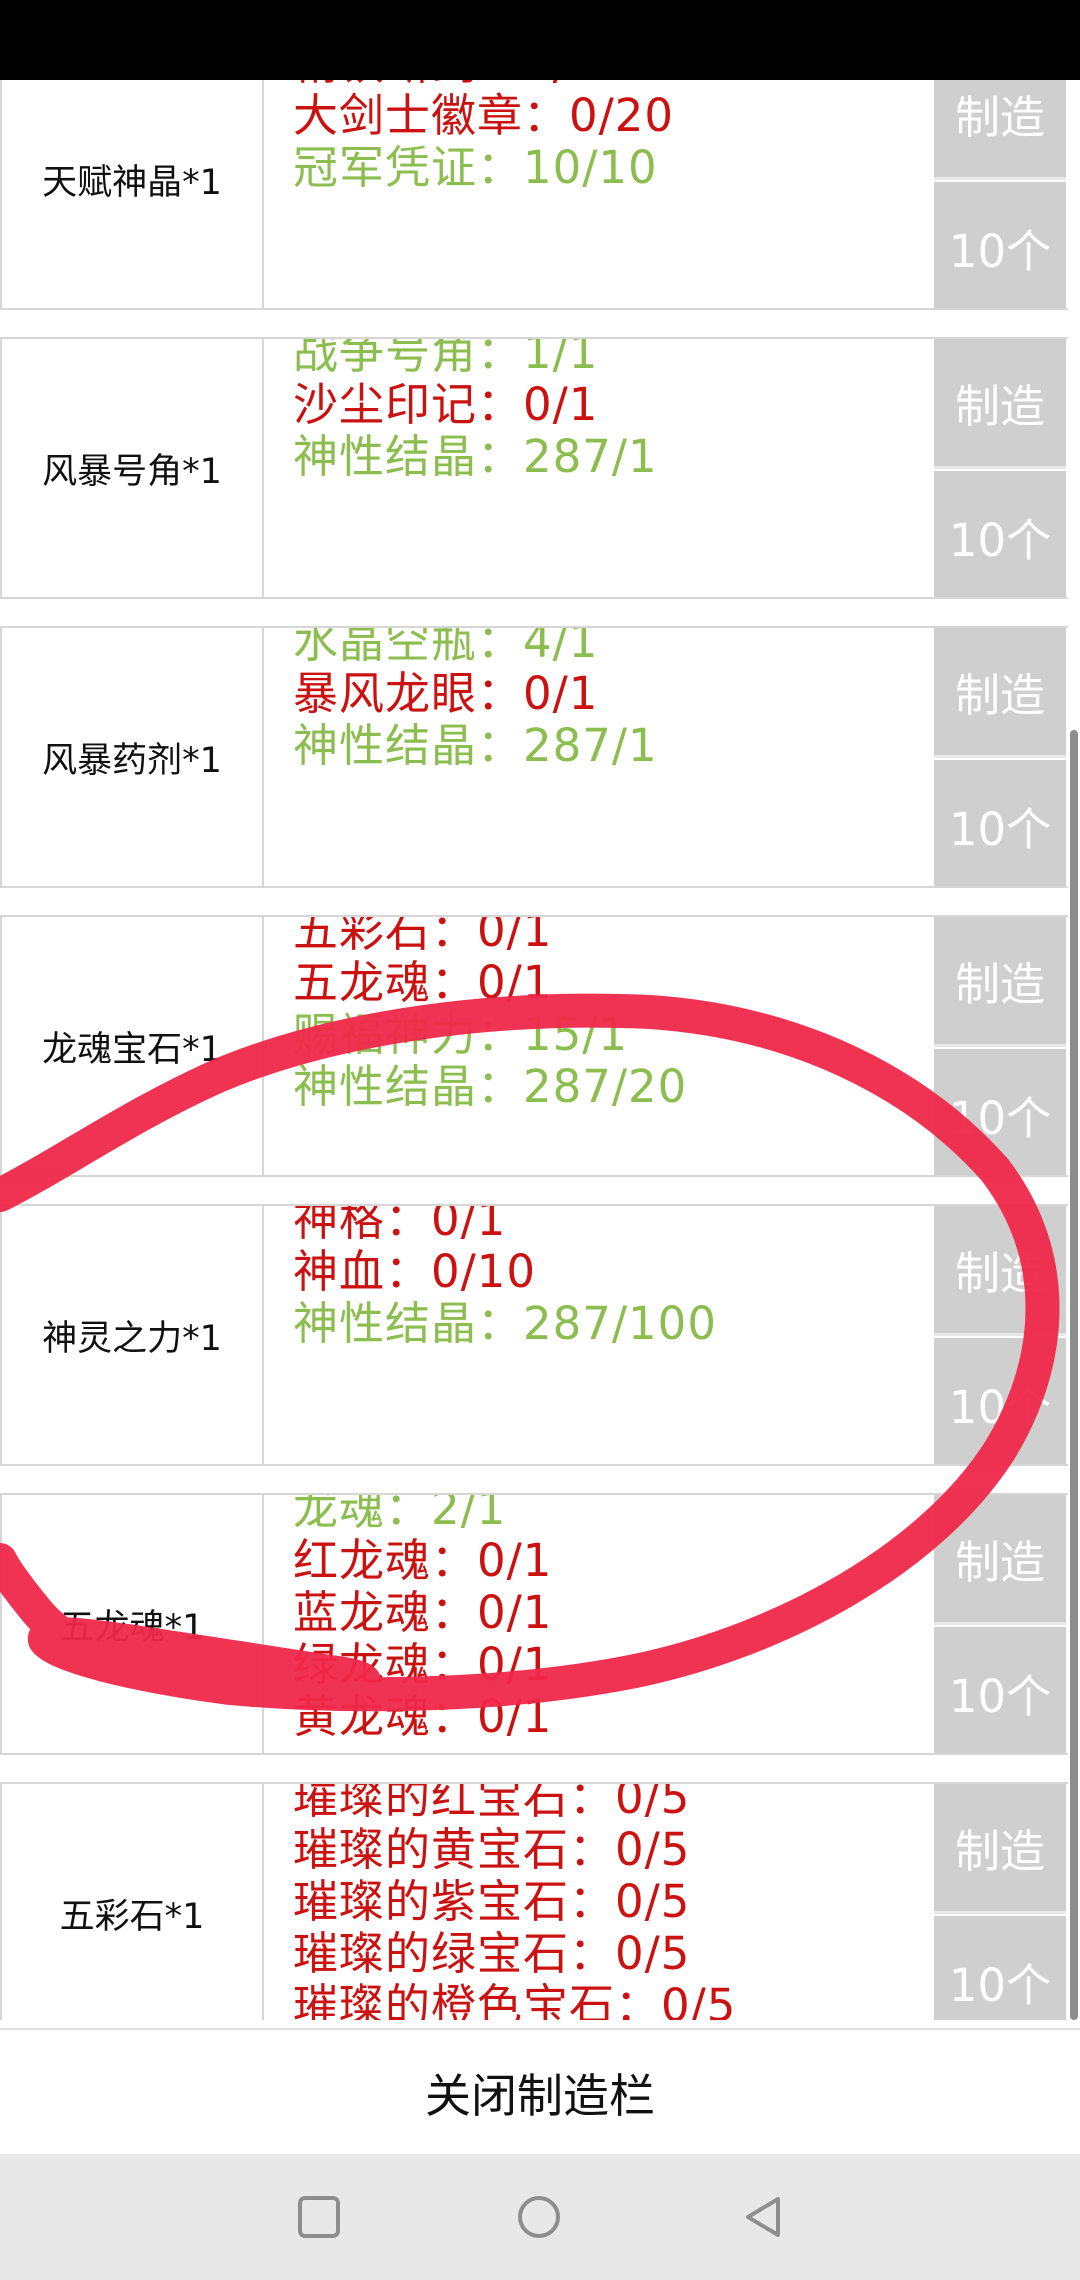 This screenshot has width=1080, height=2280. What do you see at coordinates (492, 1901) in the screenshot?
I see `material-requirement: 璀璨的紫宝石：0/5` at bounding box center [492, 1901].